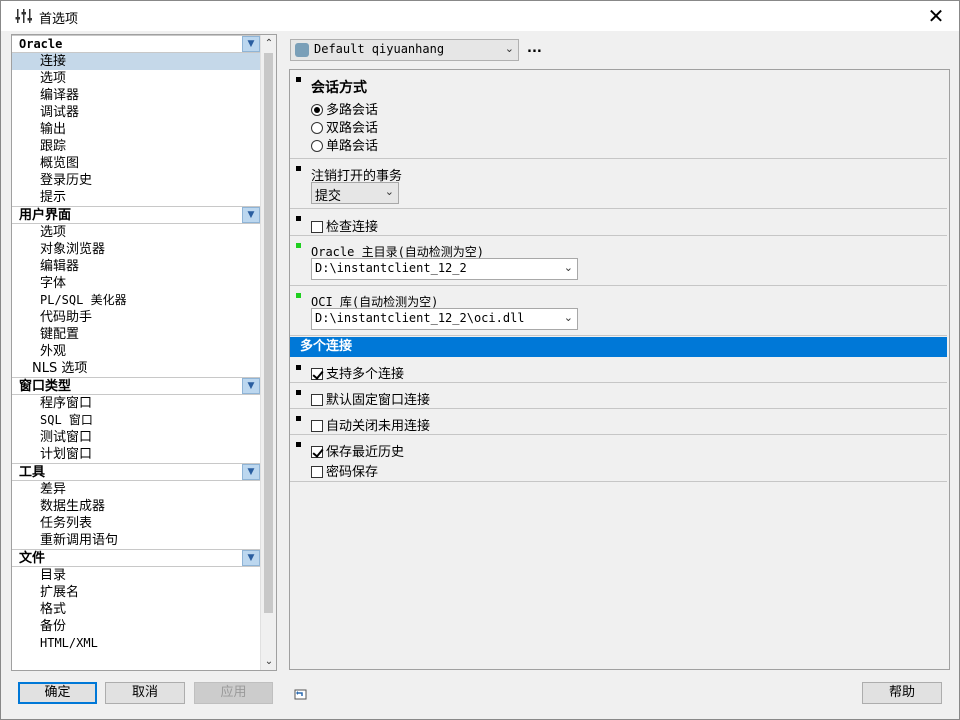 The image size is (960, 720). Describe the element at coordinates (355, 193) in the screenshot. I see `logoff-select: 提交 ⌄` at that location.